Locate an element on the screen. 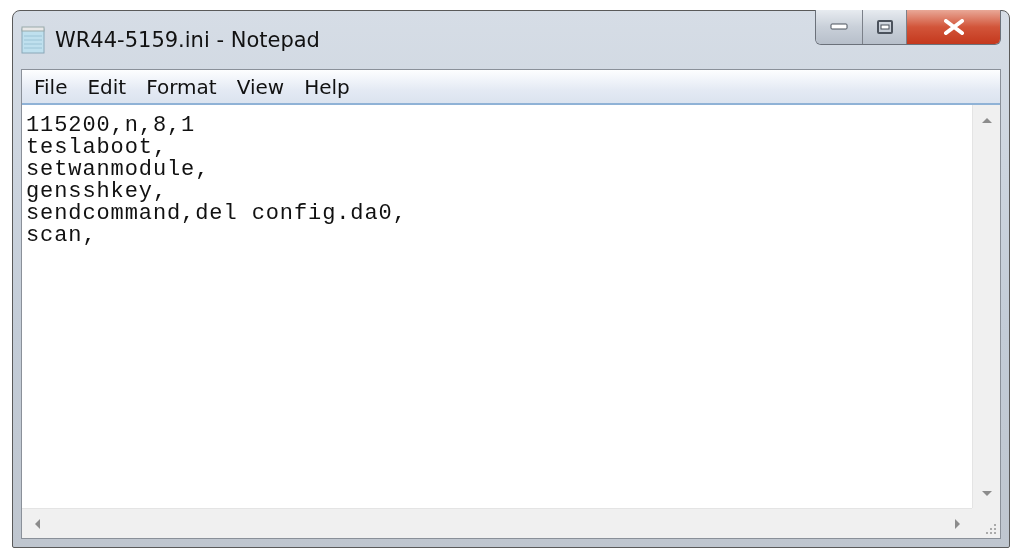 Image resolution: width=1016 pixels, height=559 pixels. maximize-button is located at coordinates (884, 27).